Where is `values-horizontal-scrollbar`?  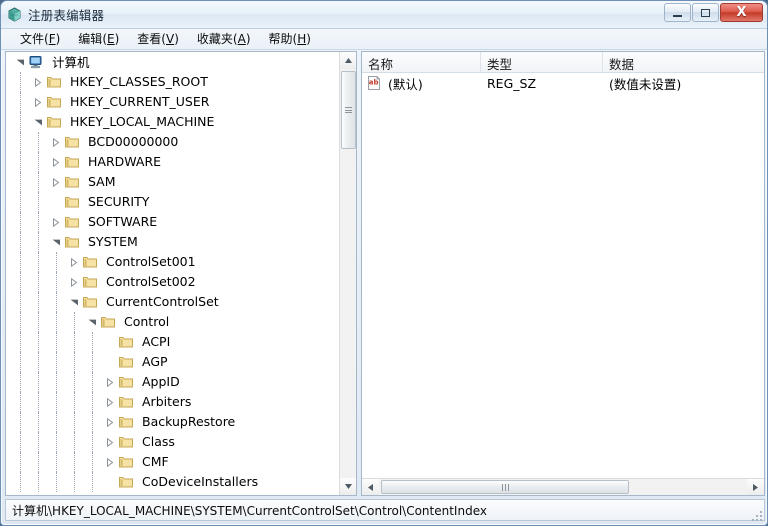 values-horizontal-scrollbar is located at coordinates (563, 486).